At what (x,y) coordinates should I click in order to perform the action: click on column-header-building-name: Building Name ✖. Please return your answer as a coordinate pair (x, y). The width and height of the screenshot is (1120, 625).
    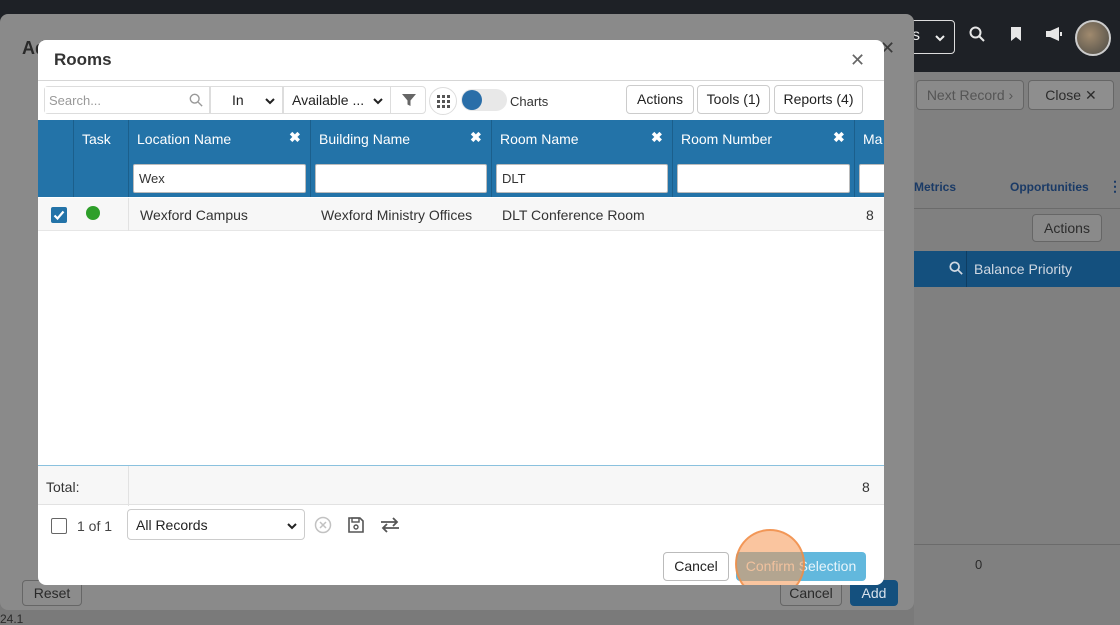
    Looking at the image, I should click on (401, 158).